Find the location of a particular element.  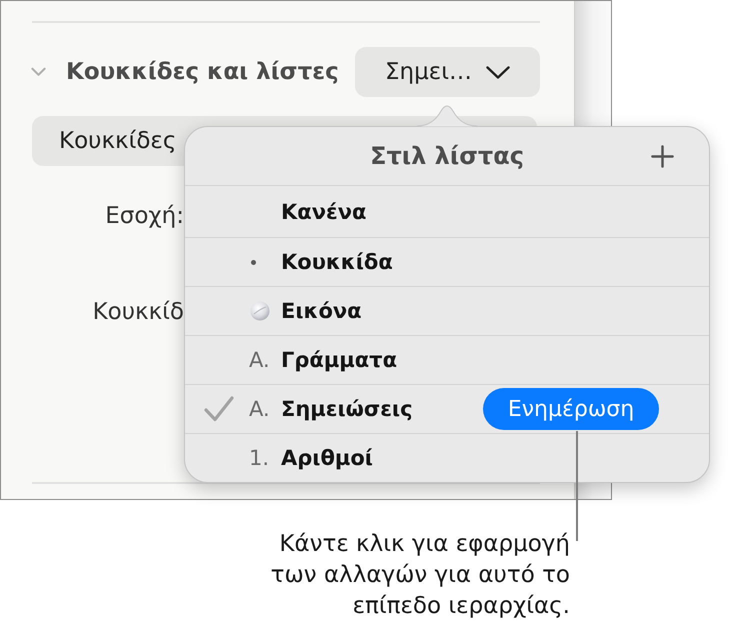

section-title: Κουκκίδες και λίστες is located at coordinates (202, 72).